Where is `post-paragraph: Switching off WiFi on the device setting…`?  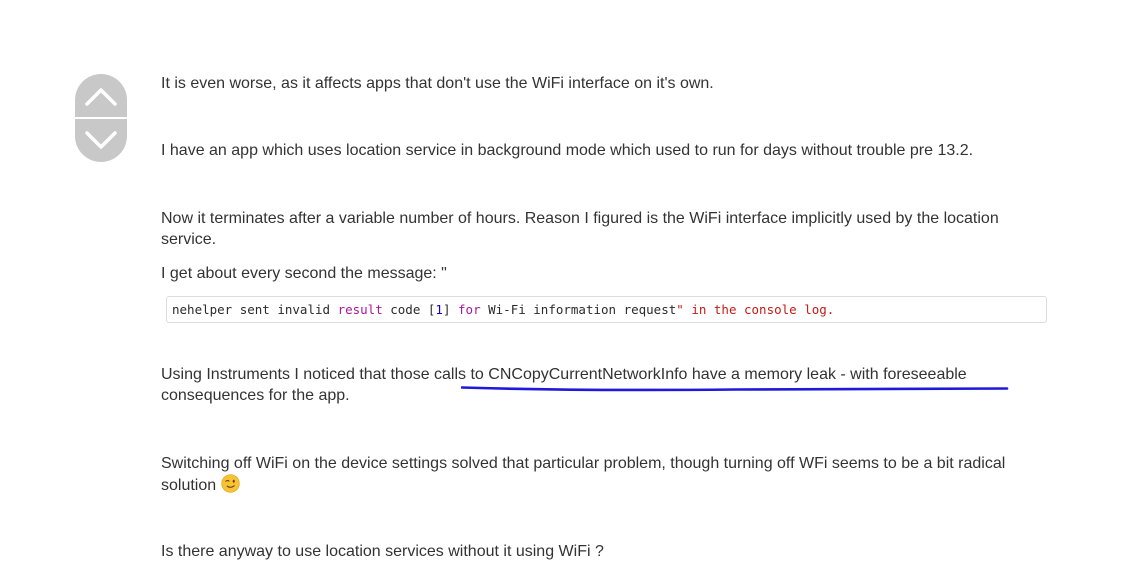
post-paragraph: Switching off WiFi on the device setting… is located at coordinates (606, 474).